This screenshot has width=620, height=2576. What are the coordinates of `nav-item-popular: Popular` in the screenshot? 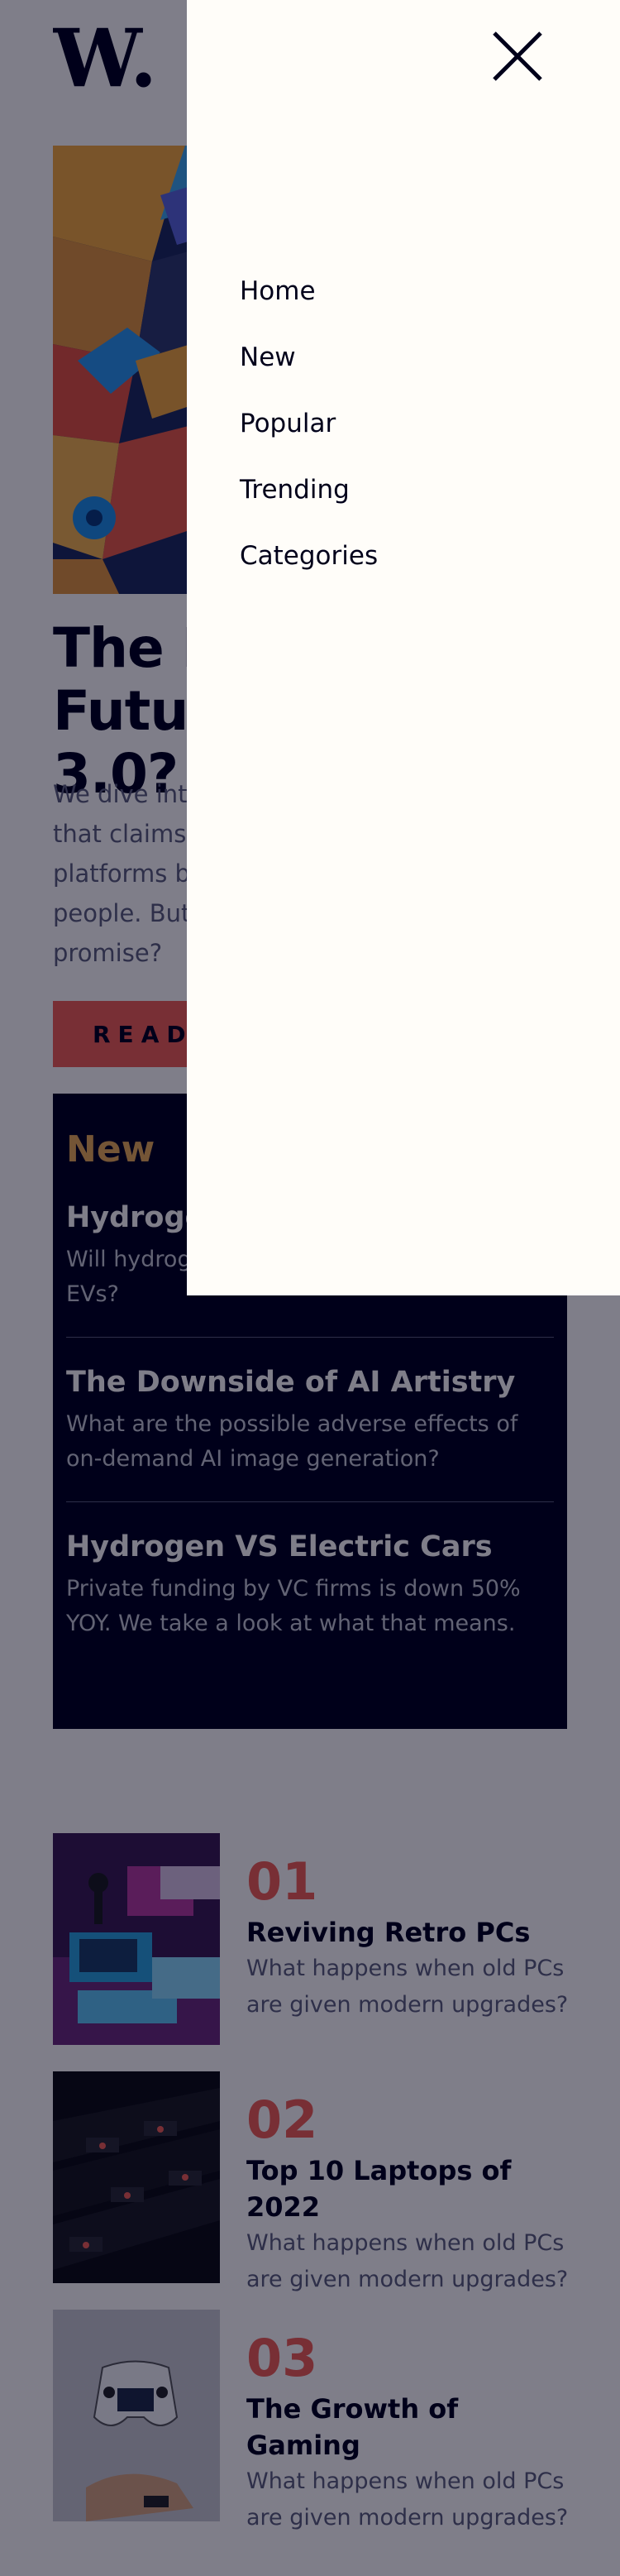 It's located at (309, 438).